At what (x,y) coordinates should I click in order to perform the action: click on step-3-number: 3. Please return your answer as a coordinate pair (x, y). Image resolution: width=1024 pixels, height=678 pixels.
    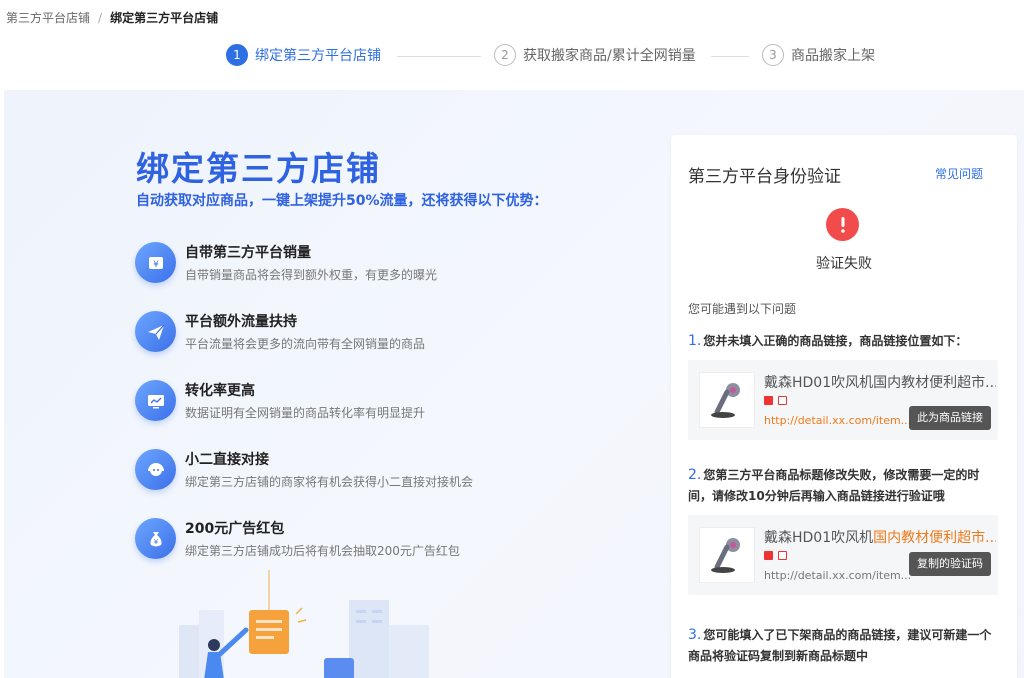
    Looking at the image, I should click on (773, 55).